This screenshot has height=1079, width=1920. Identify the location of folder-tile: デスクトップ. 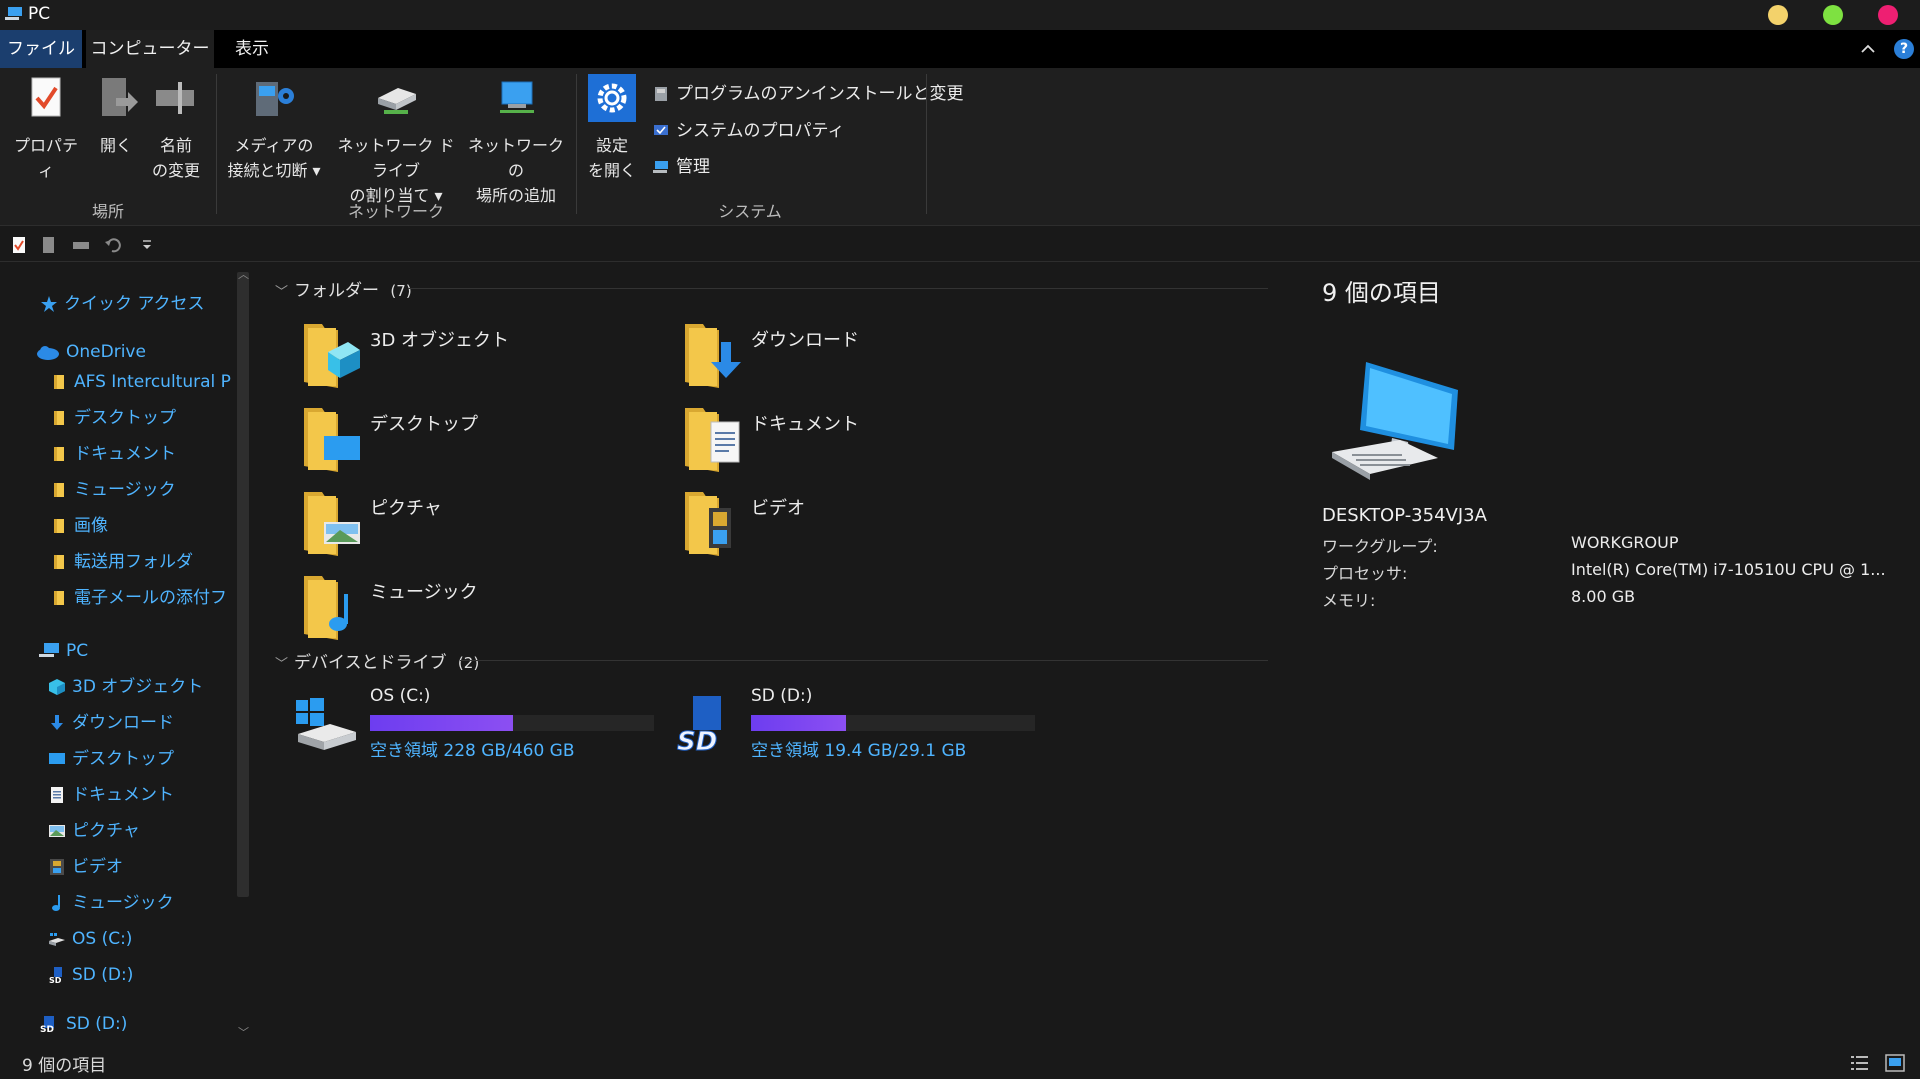
(482, 442).